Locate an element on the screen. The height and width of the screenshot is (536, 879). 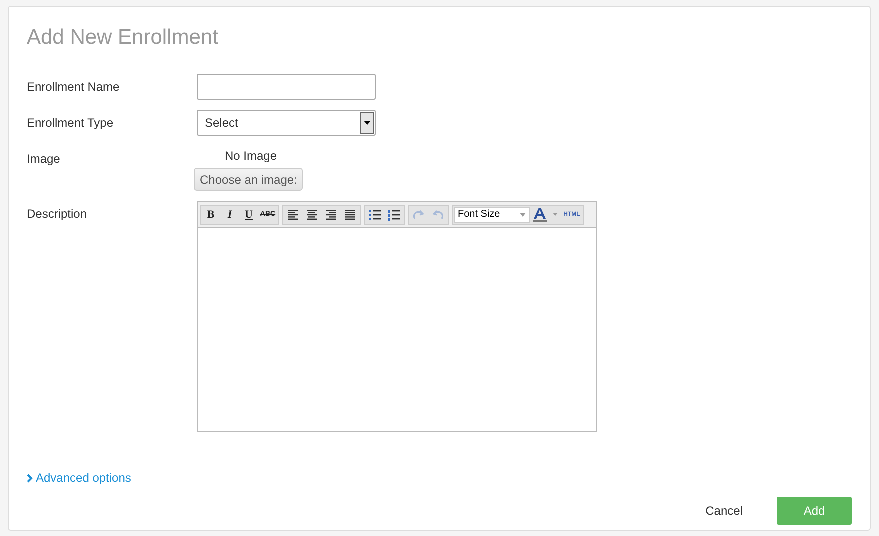
image-status: No Image is located at coordinates (251, 156).